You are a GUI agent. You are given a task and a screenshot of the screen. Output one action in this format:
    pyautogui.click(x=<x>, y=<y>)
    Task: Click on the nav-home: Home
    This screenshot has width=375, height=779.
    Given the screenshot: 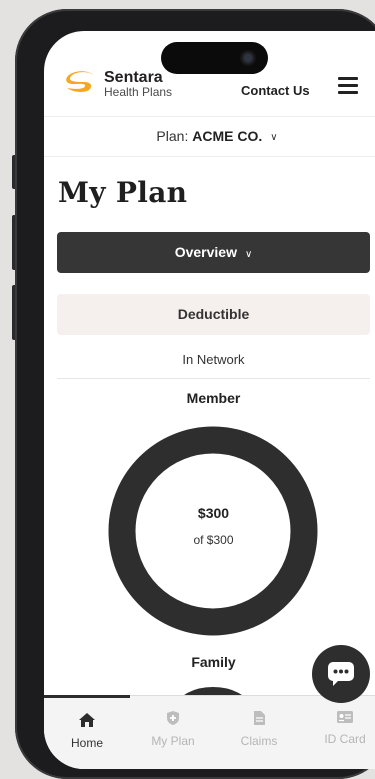 What is the action you would take?
    pyautogui.click(x=87, y=732)
    